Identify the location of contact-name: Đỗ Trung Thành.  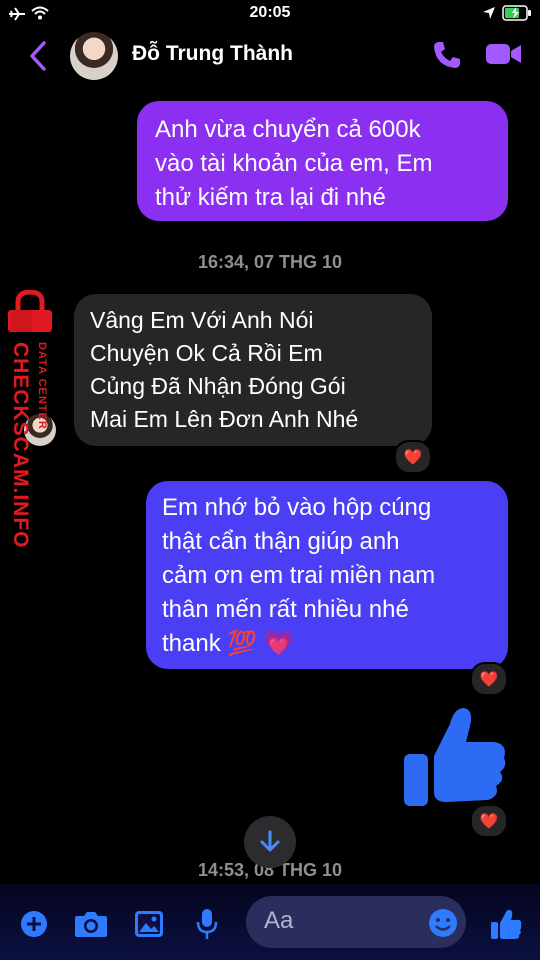
(212, 54).